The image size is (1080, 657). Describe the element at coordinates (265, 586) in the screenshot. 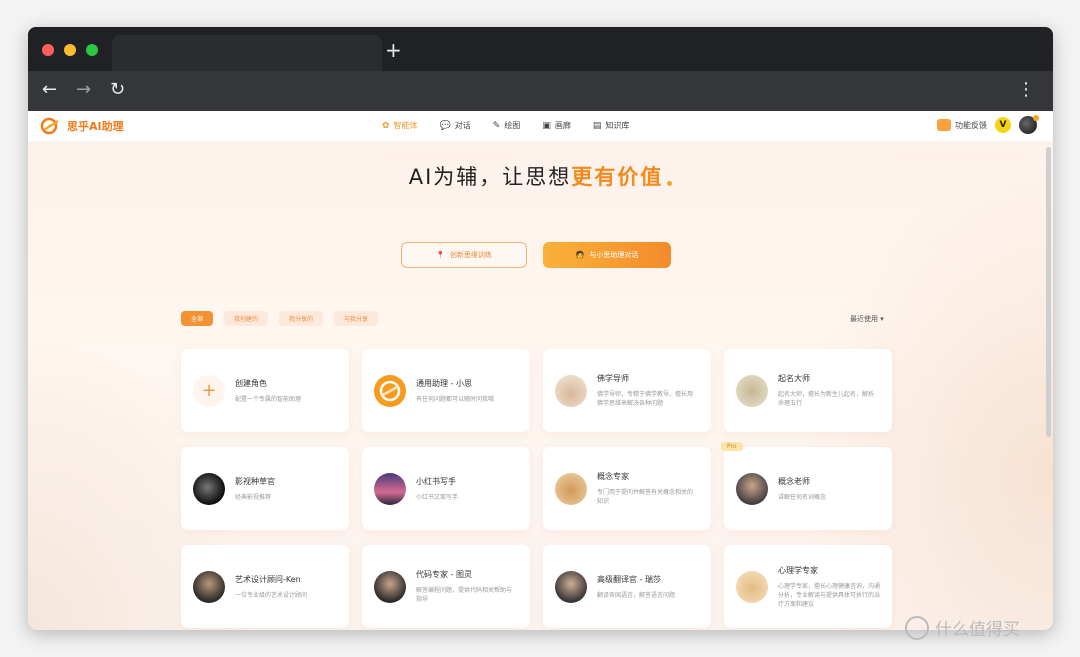

I see `agent-card: 艺术设计顾问-Ken 一位专业级的艺术设计顾问` at that location.